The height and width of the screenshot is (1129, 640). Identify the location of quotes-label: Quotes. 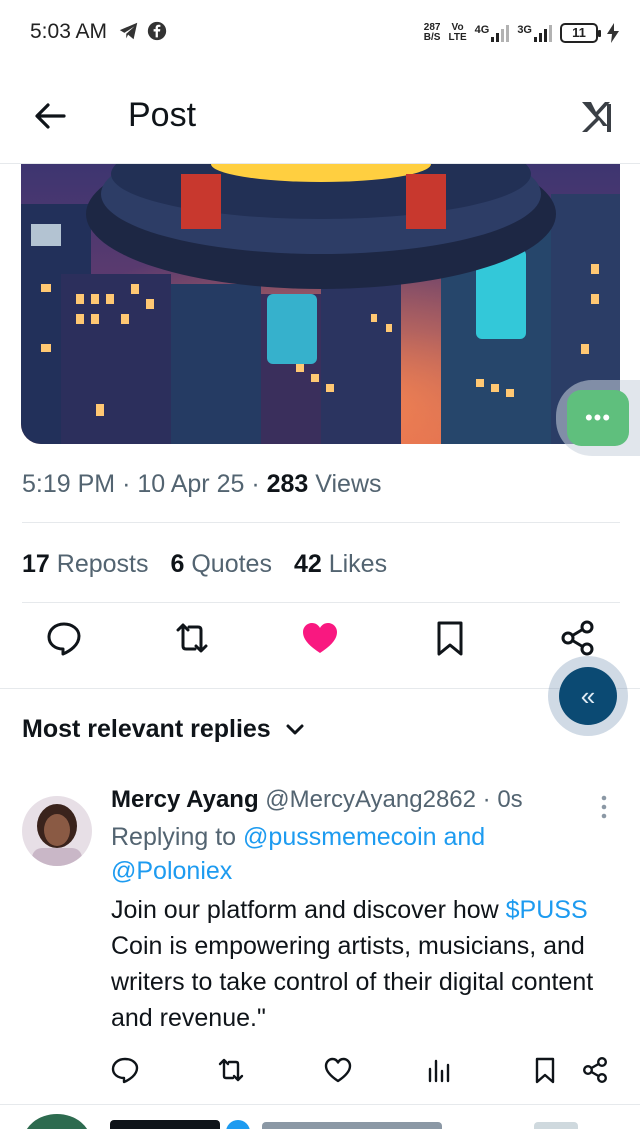
(231, 564).